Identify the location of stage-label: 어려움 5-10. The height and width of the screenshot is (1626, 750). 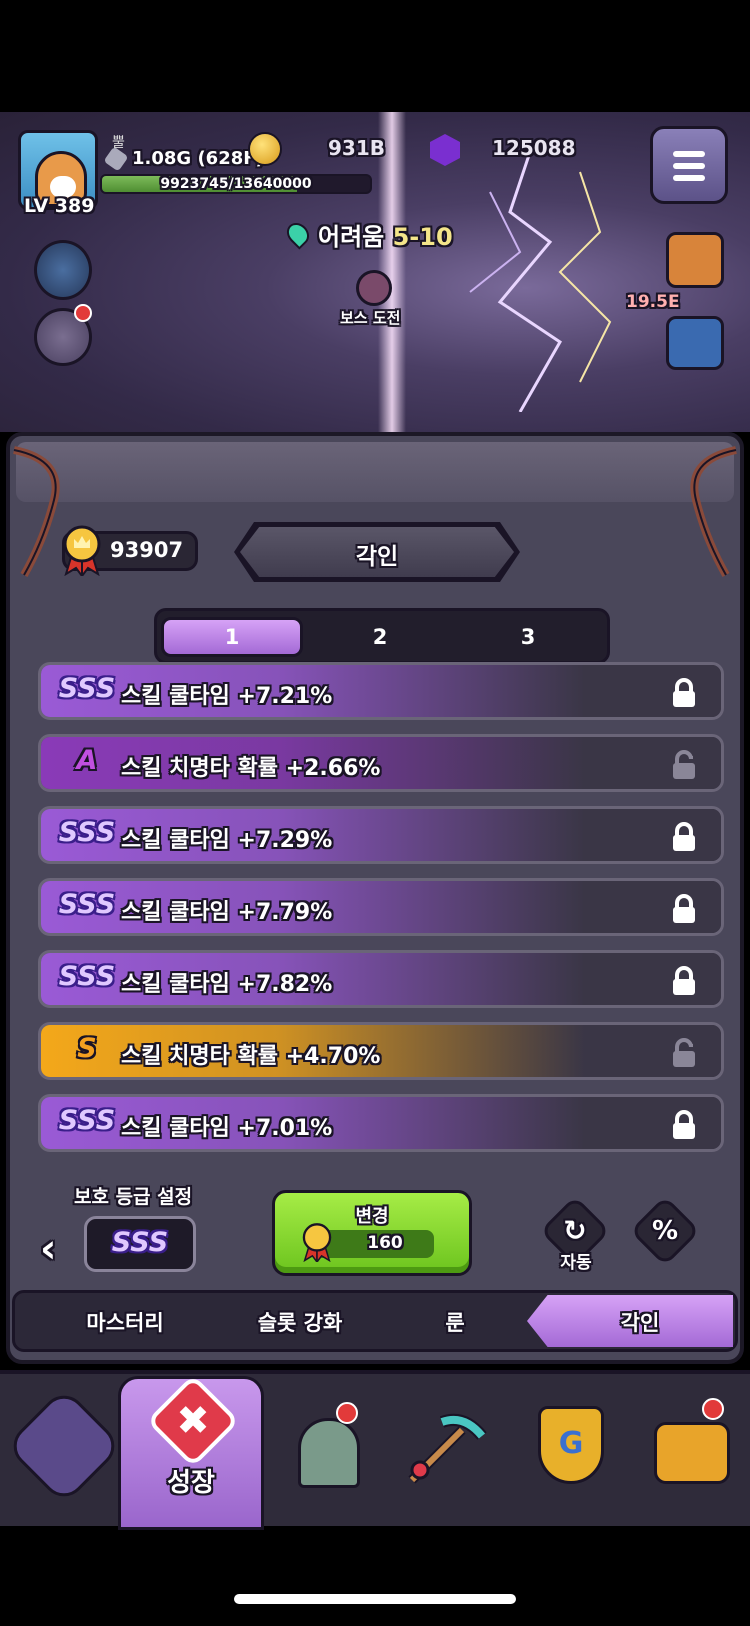
(385, 234).